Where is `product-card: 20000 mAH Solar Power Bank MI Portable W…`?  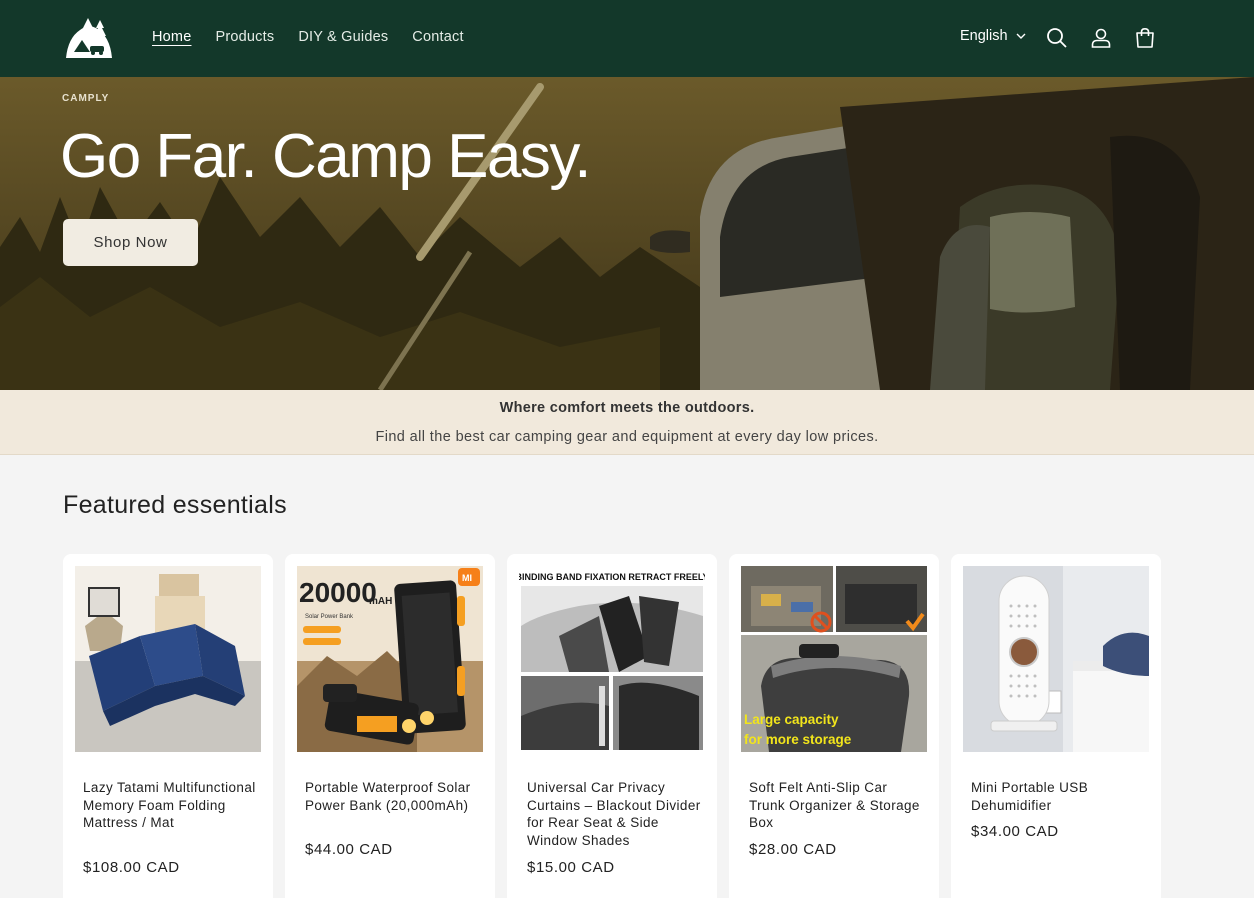 product-card: 20000 mAH Solar Power Bank MI Portable W… is located at coordinates (390, 726).